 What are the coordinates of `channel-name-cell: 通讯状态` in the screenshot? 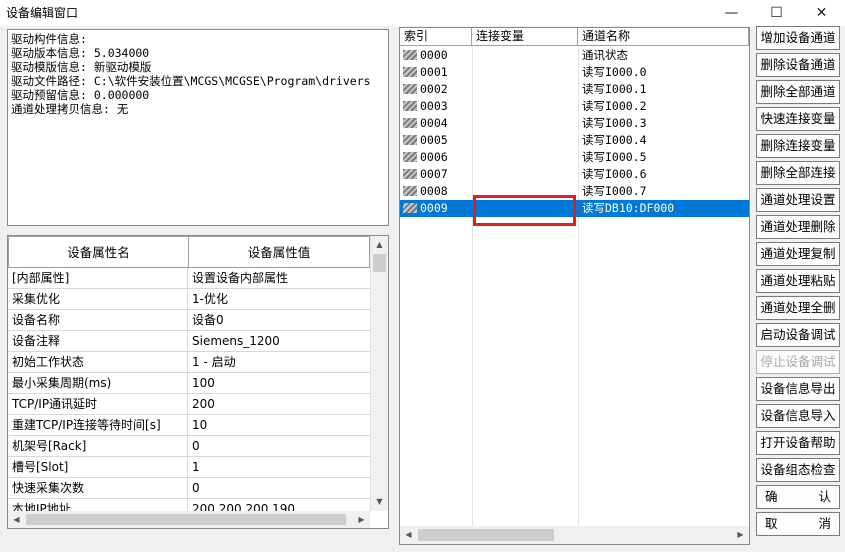 It's located at (605, 55).